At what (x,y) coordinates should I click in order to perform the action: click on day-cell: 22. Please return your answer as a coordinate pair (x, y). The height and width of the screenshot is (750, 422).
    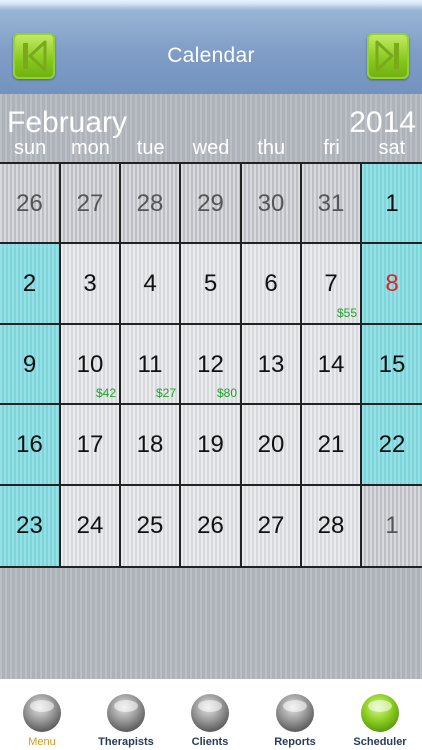
    Looking at the image, I should click on (392, 445).